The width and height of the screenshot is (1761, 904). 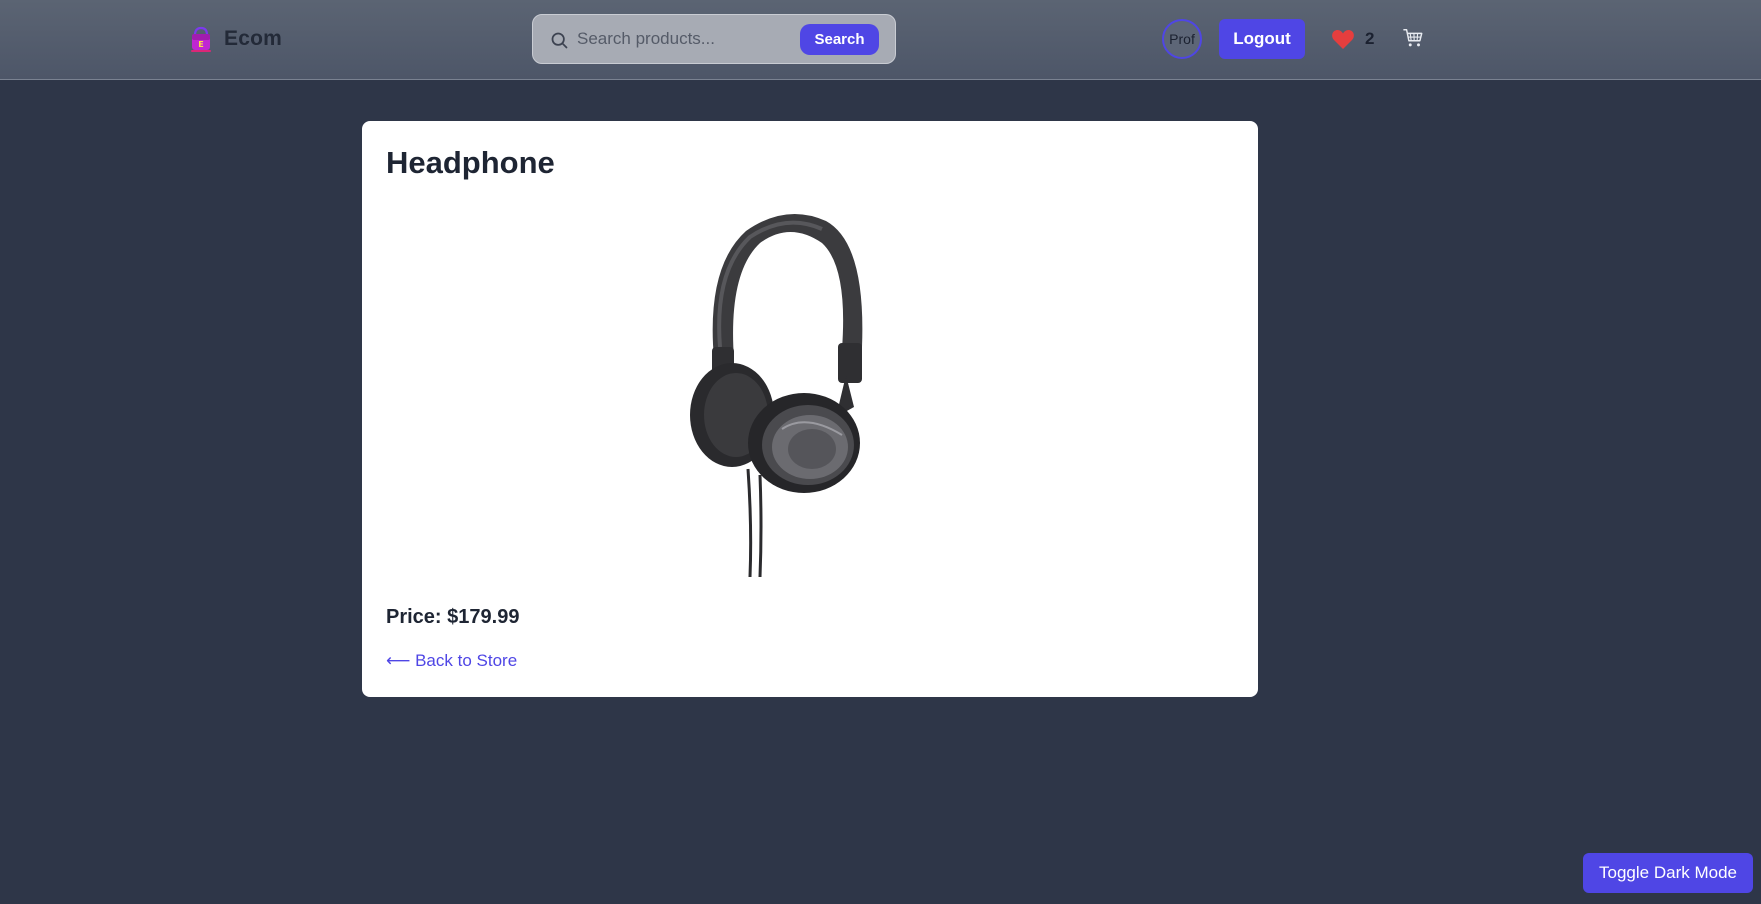 I want to click on wishlist-count: 2, so click(x=1370, y=38).